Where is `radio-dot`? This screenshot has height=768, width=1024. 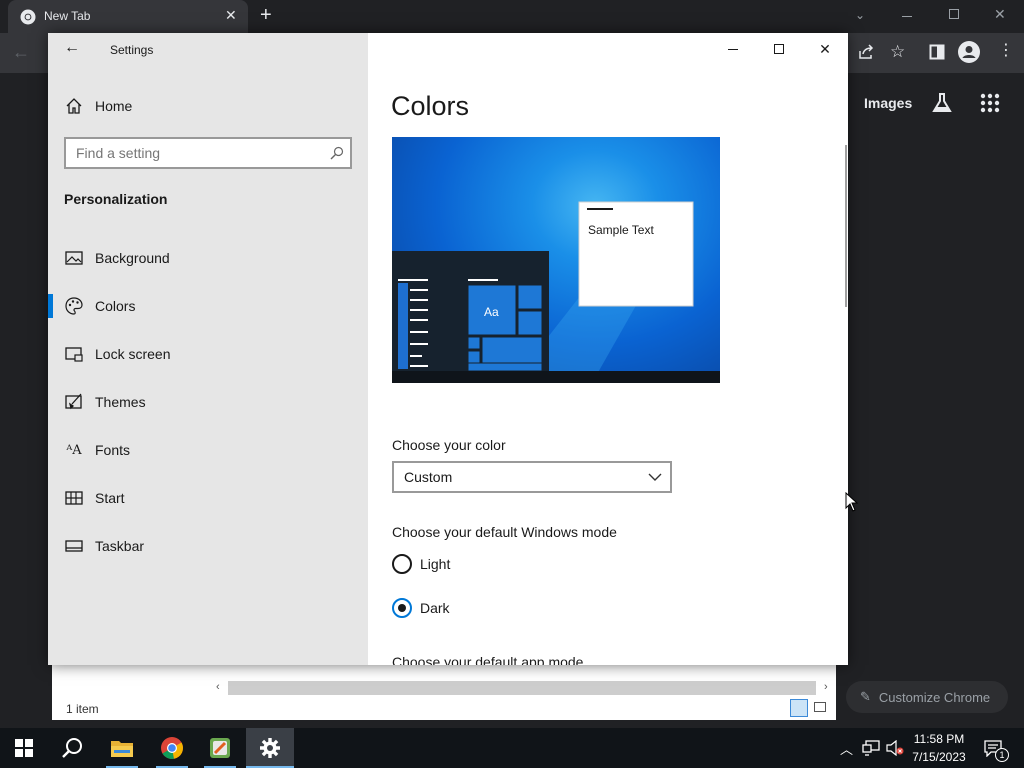
radio-dot is located at coordinates (402, 608).